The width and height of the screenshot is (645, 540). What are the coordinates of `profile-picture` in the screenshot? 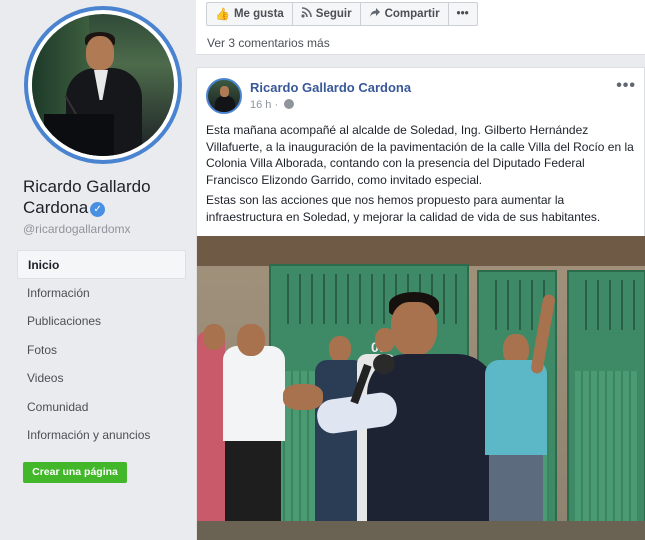 It's located at (103, 85).